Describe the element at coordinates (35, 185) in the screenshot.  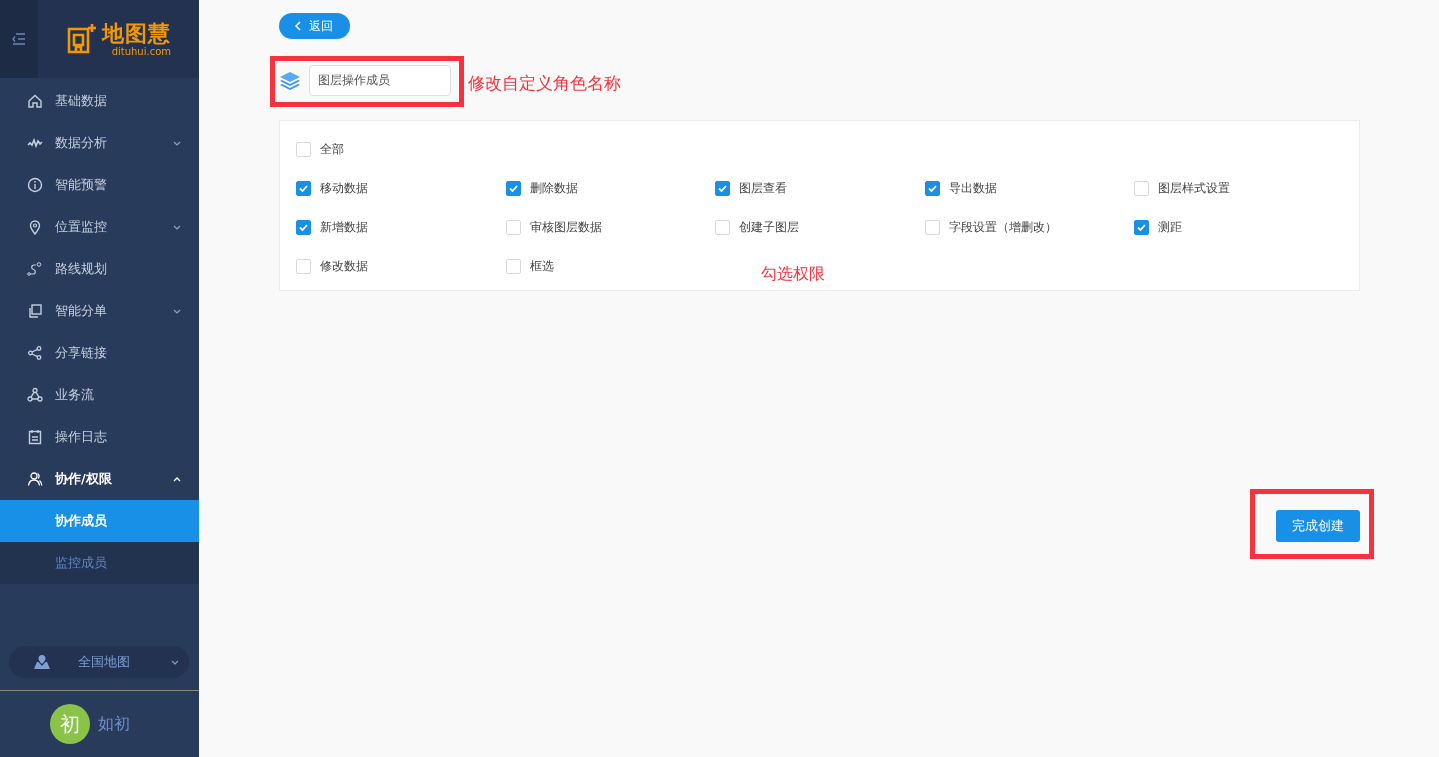
I see `info-icon` at that location.